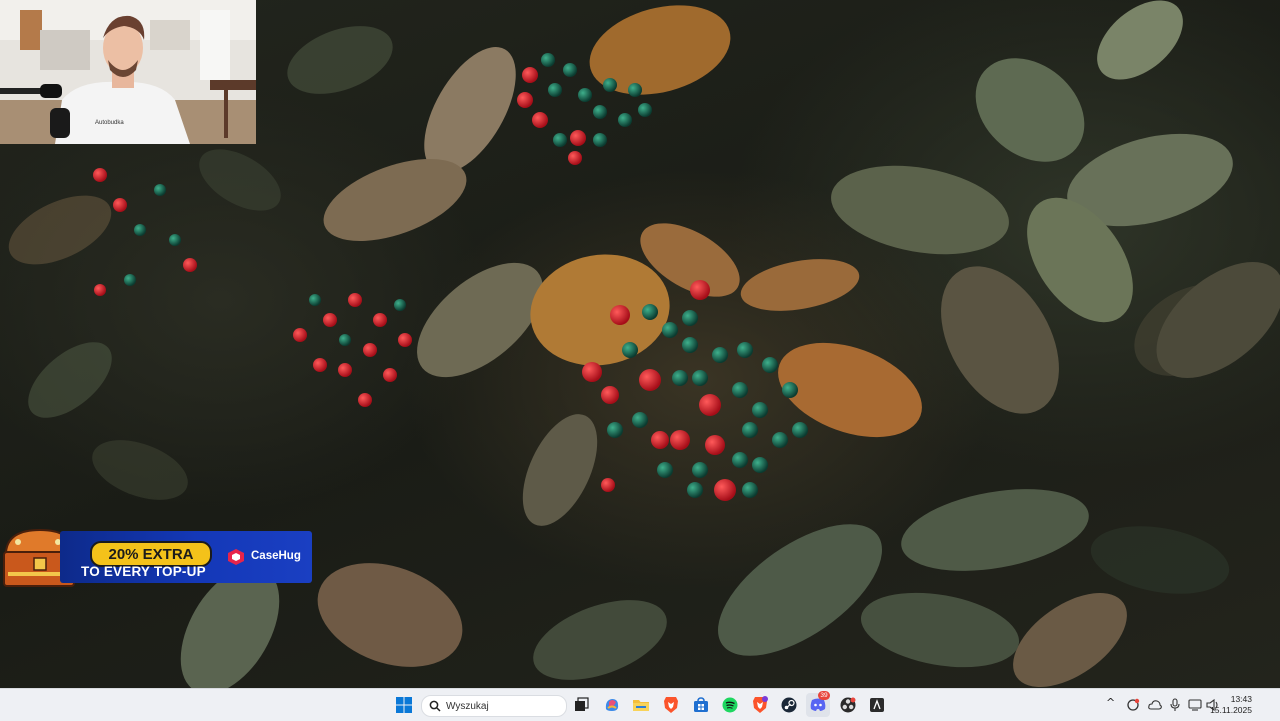  What do you see at coordinates (1133, 705) in the screenshot?
I see `tray-app-icon` at bounding box center [1133, 705].